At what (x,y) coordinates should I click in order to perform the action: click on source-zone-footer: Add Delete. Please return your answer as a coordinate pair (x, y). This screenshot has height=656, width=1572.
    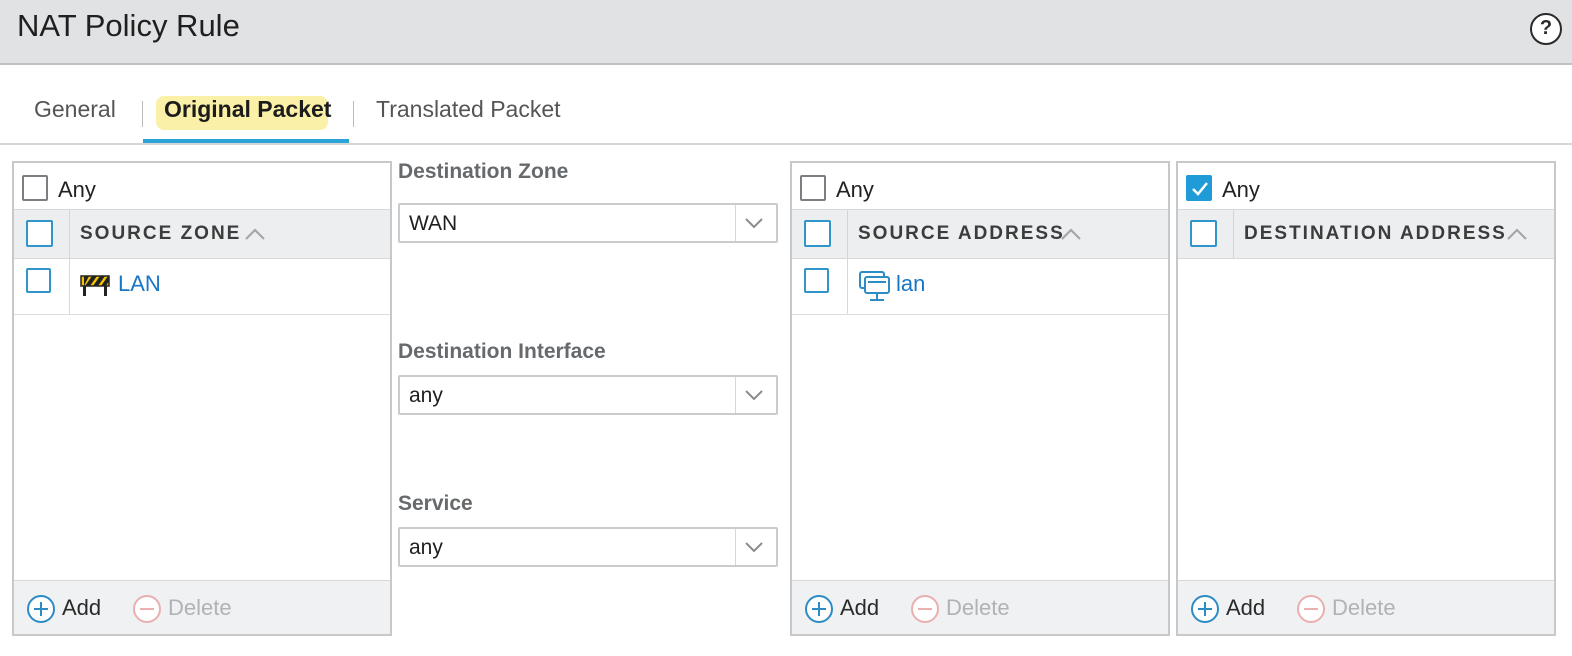
    Looking at the image, I should click on (202, 607).